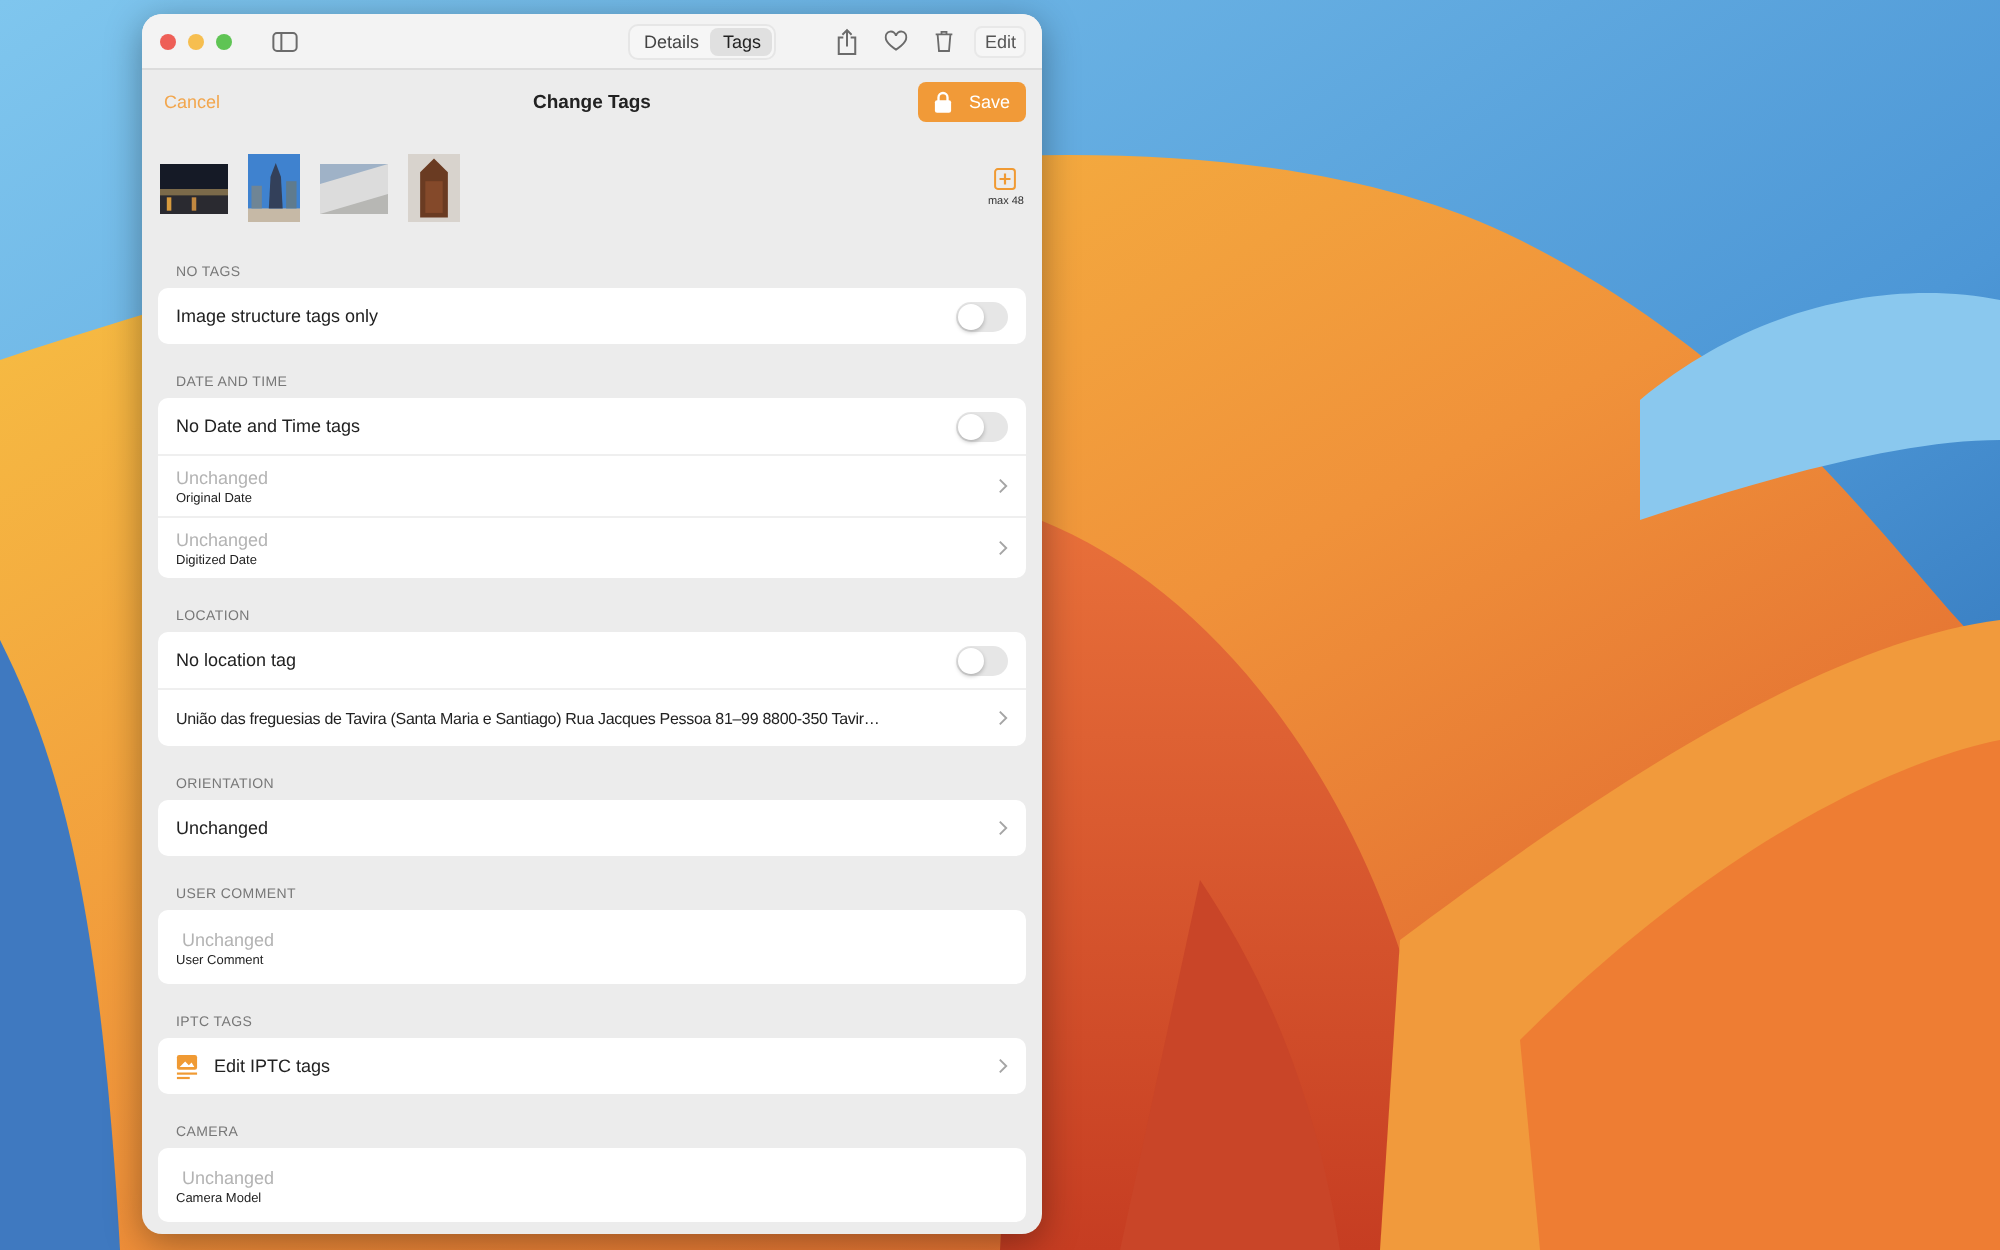  Describe the element at coordinates (285, 41) in the screenshot. I see `sidebar-icon` at that location.